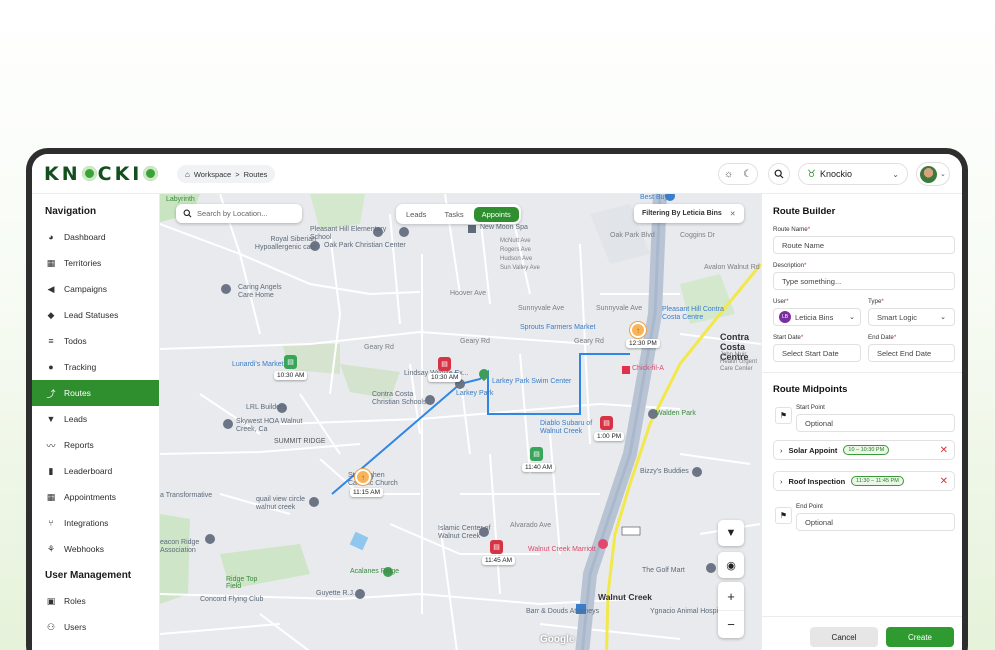 The width and height of the screenshot is (995, 650). I want to click on user-select: LB Leticia Bins ⌄, so click(817, 317).